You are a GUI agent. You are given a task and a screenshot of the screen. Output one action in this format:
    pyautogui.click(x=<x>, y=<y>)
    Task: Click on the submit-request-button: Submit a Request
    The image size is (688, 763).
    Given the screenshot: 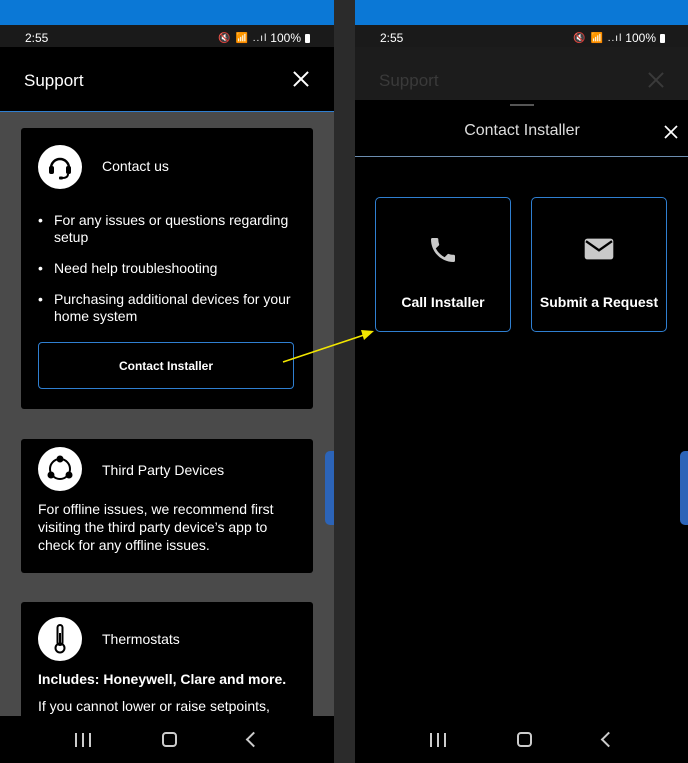 What is the action you would take?
    pyautogui.click(x=599, y=264)
    